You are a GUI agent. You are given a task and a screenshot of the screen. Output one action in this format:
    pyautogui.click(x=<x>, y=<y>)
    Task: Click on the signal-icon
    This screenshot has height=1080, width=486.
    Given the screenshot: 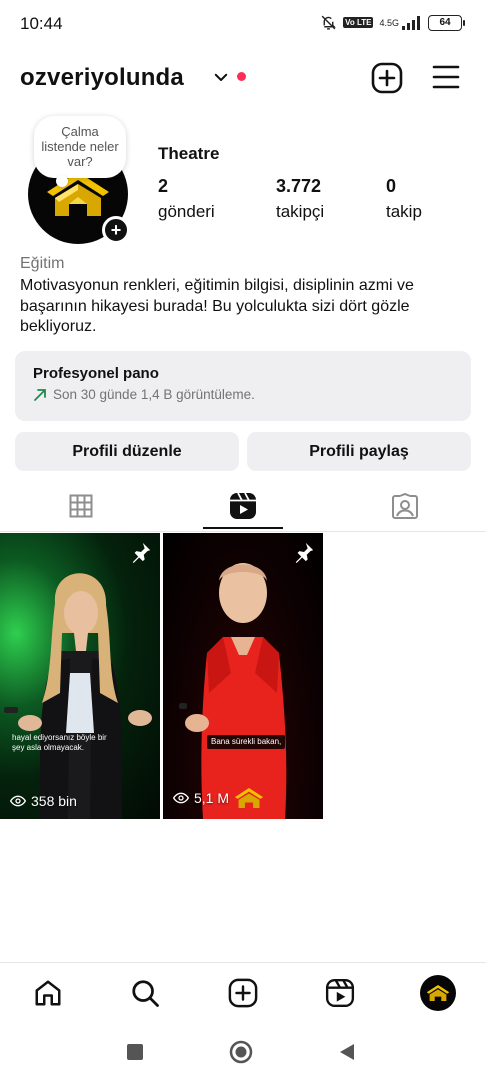 What is the action you would take?
    pyautogui.click(x=411, y=22)
    